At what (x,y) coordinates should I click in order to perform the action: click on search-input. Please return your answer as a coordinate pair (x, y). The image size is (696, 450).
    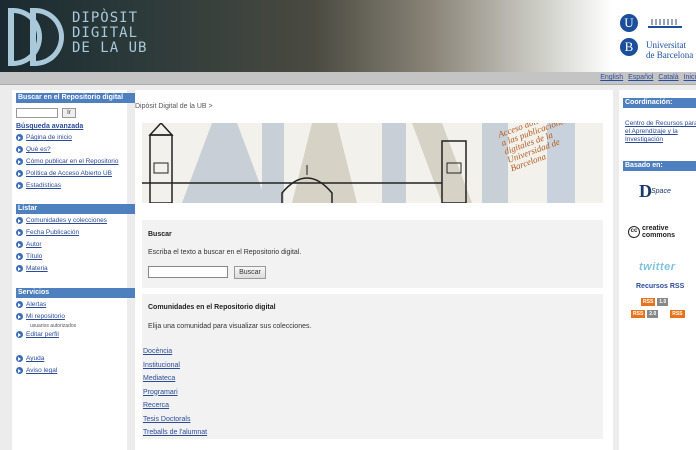
    Looking at the image, I should click on (188, 272).